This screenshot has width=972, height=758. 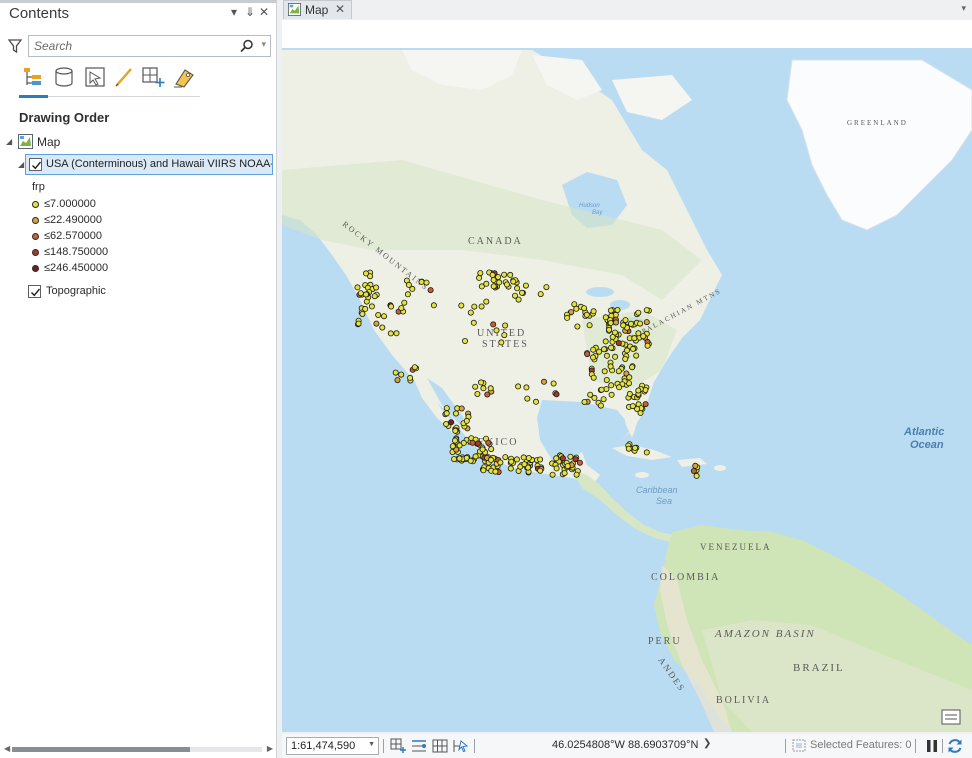 What do you see at coordinates (149, 46) in the screenshot?
I see `search-box: ▾` at bounding box center [149, 46].